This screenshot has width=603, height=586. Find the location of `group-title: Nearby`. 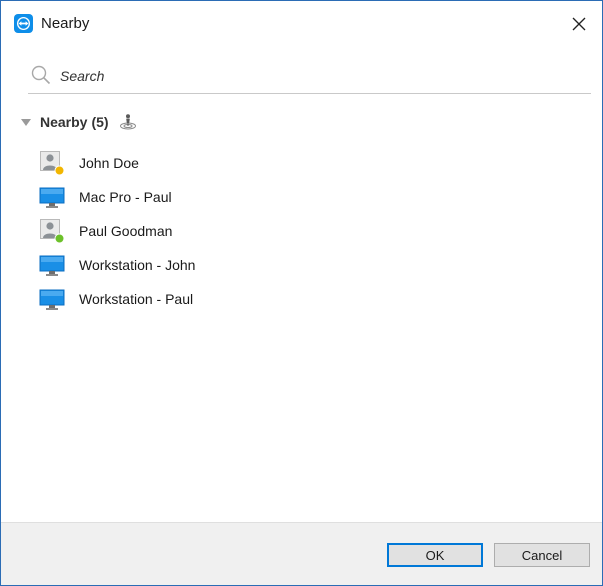

group-title: Nearby is located at coordinates (64, 122).